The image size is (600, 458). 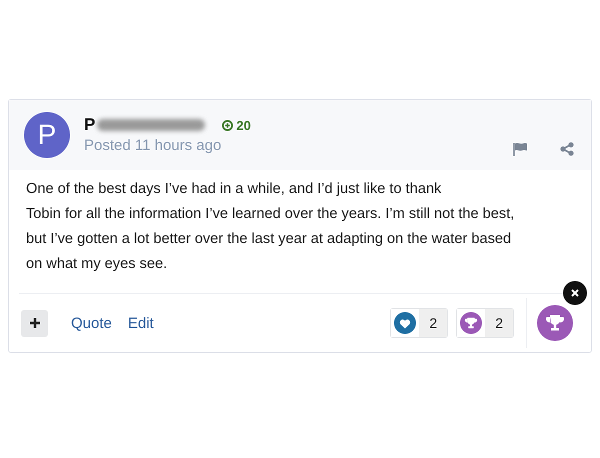 What do you see at coordinates (471, 323) in the screenshot?
I see `trophy-icon` at bounding box center [471, 323].